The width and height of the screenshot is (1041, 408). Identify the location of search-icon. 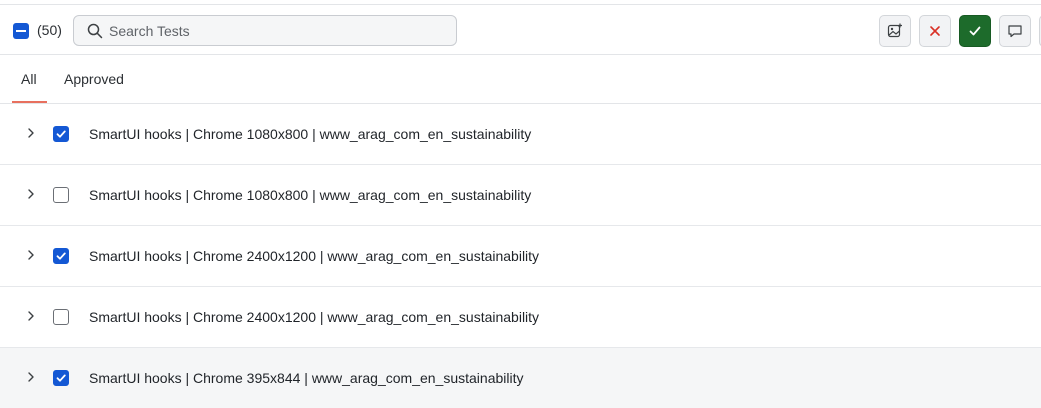
(95, 31).